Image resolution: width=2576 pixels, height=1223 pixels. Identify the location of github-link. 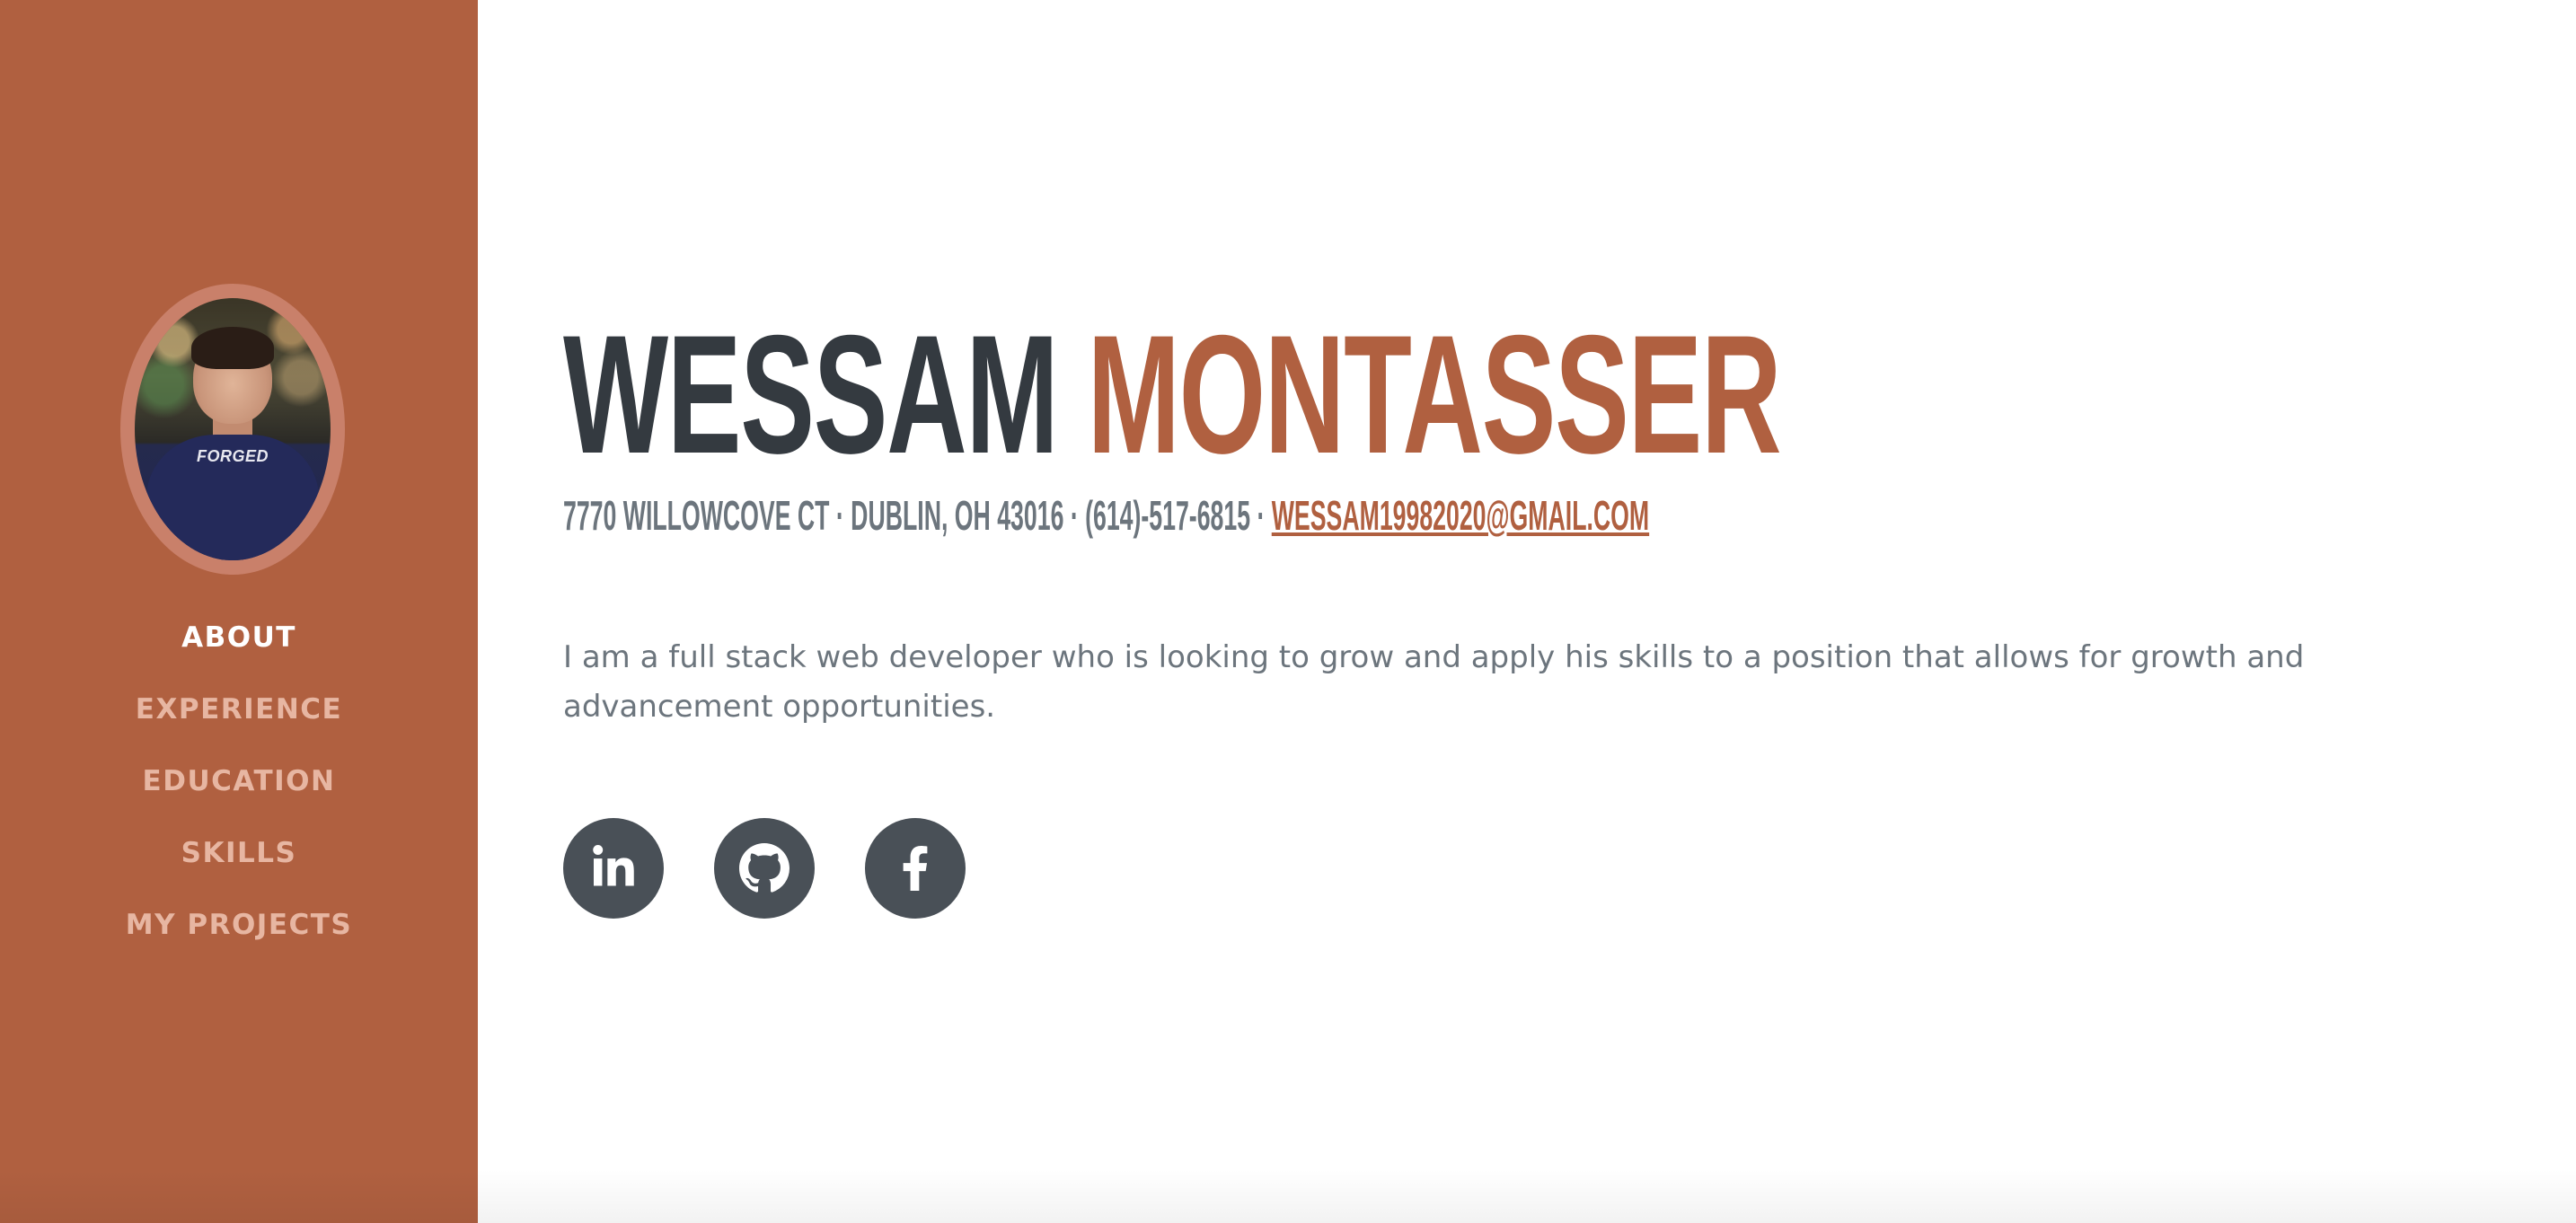
(764, 868).